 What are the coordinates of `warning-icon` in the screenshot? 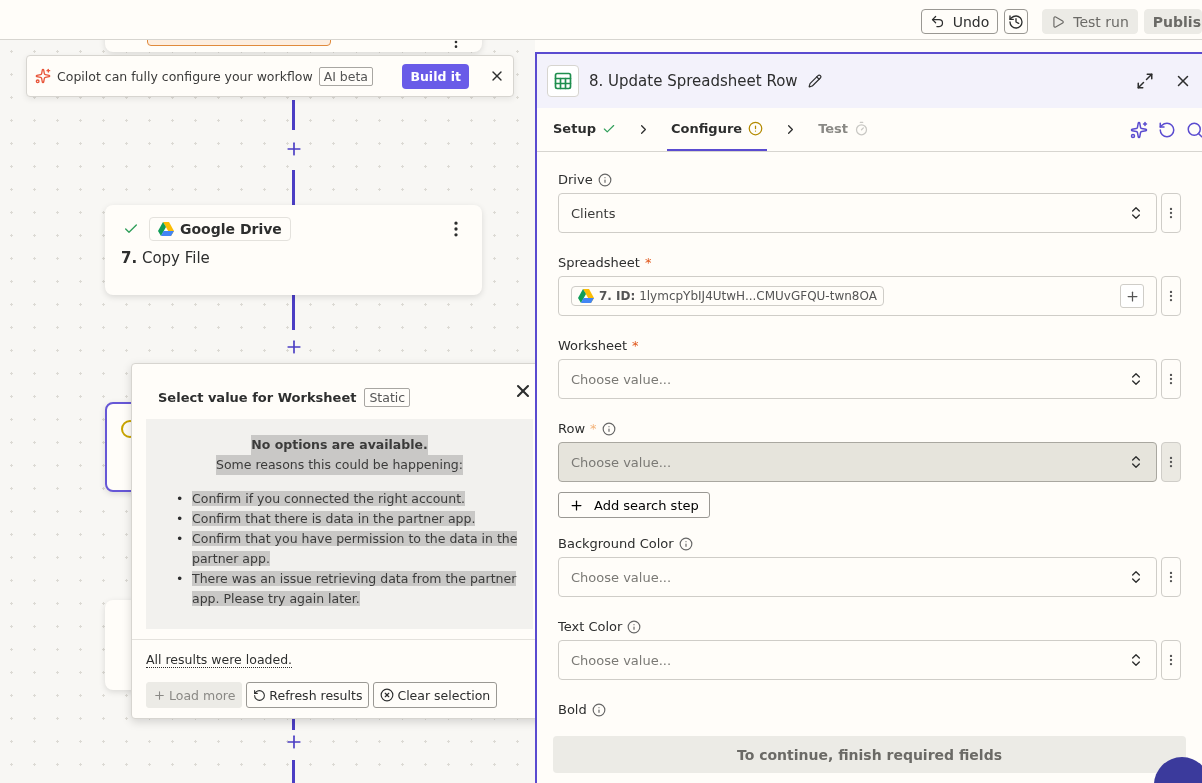 It's located at (756, 128).